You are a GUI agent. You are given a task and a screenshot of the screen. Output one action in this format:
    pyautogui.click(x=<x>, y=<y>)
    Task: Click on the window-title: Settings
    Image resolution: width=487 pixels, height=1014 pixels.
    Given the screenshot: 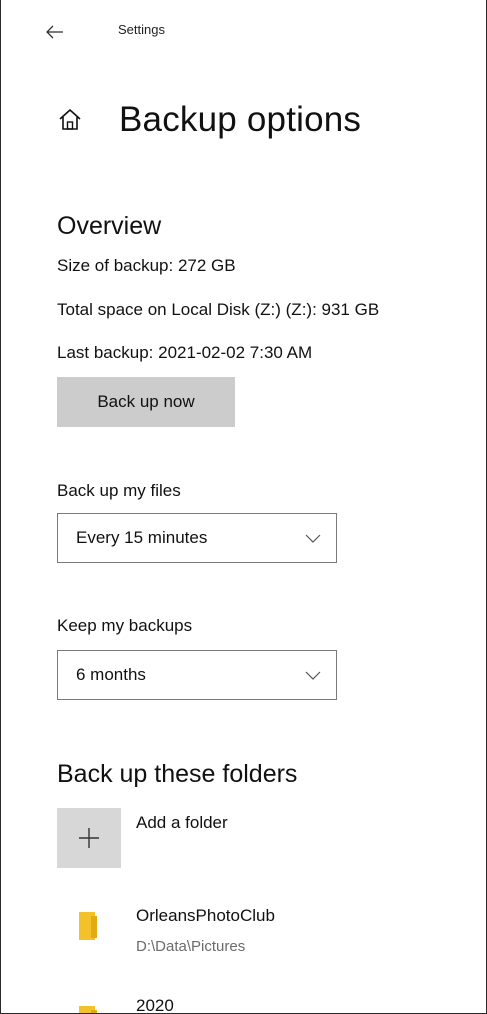 What is the action you would take?
    pyautogui.click(x=141, y=29)
    